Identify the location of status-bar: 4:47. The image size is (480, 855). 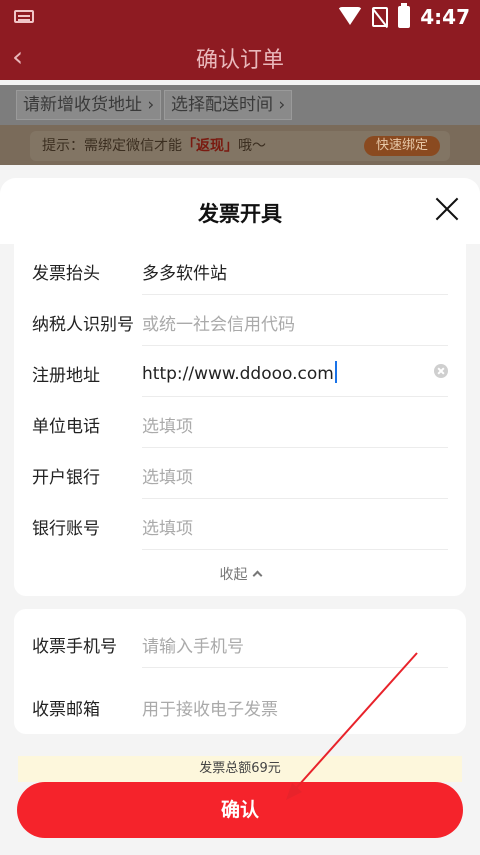
(240, 16).